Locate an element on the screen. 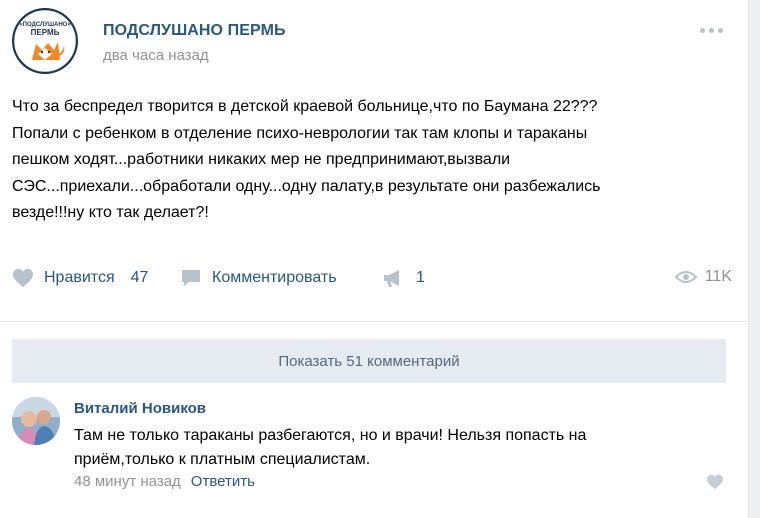 This screenshot has width=760, height=518. comment-meta: 48 минут назад Ответить is located at coordinates (164, 481).